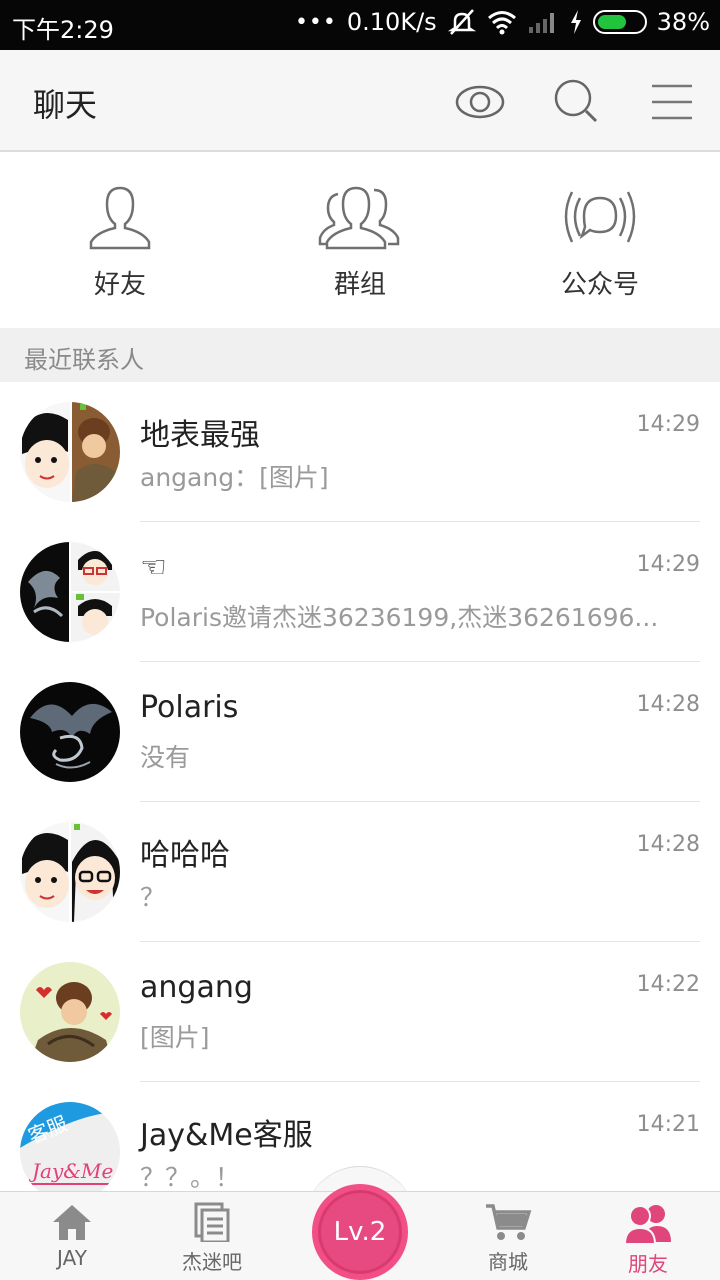 This screenshot has width=720, height=1280. I want to click on nav-item-jay: JAY, so click(72, 1236).